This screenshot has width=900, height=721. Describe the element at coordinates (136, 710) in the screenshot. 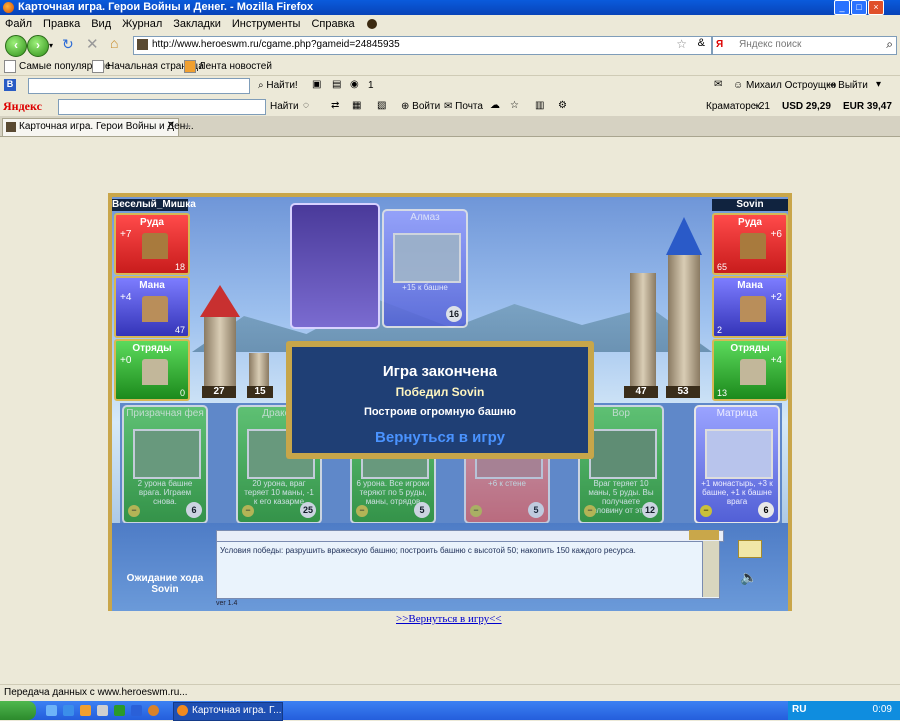

I see `quicklaunch-app3-icon` at that location.